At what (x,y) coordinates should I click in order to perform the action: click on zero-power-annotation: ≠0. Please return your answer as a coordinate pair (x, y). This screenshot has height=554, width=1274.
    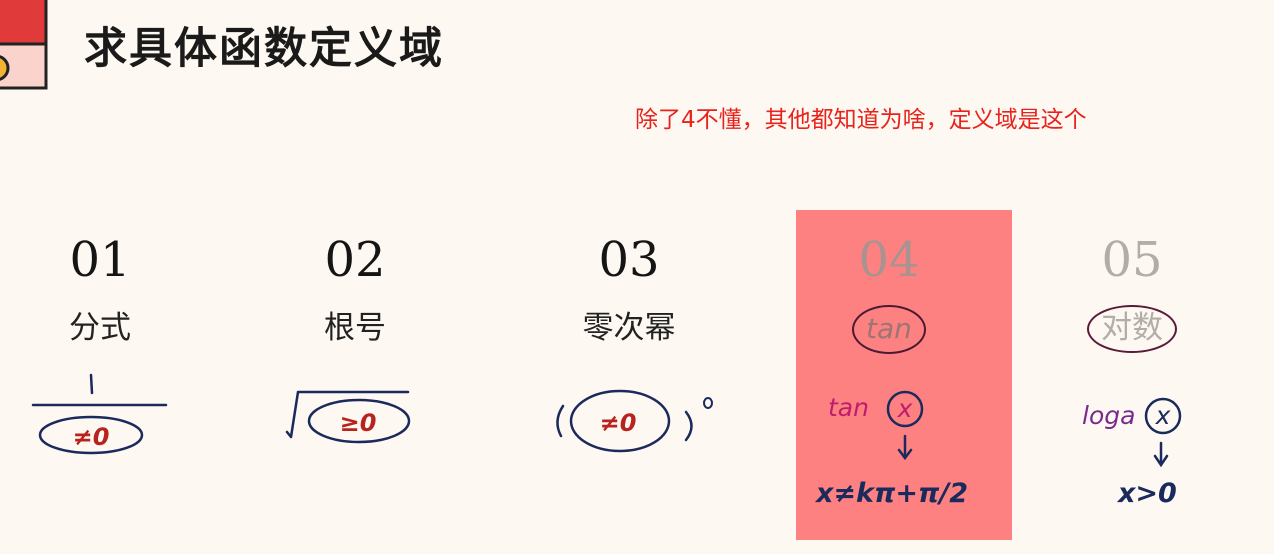
    Looking at the image, I should click on (634, 421).